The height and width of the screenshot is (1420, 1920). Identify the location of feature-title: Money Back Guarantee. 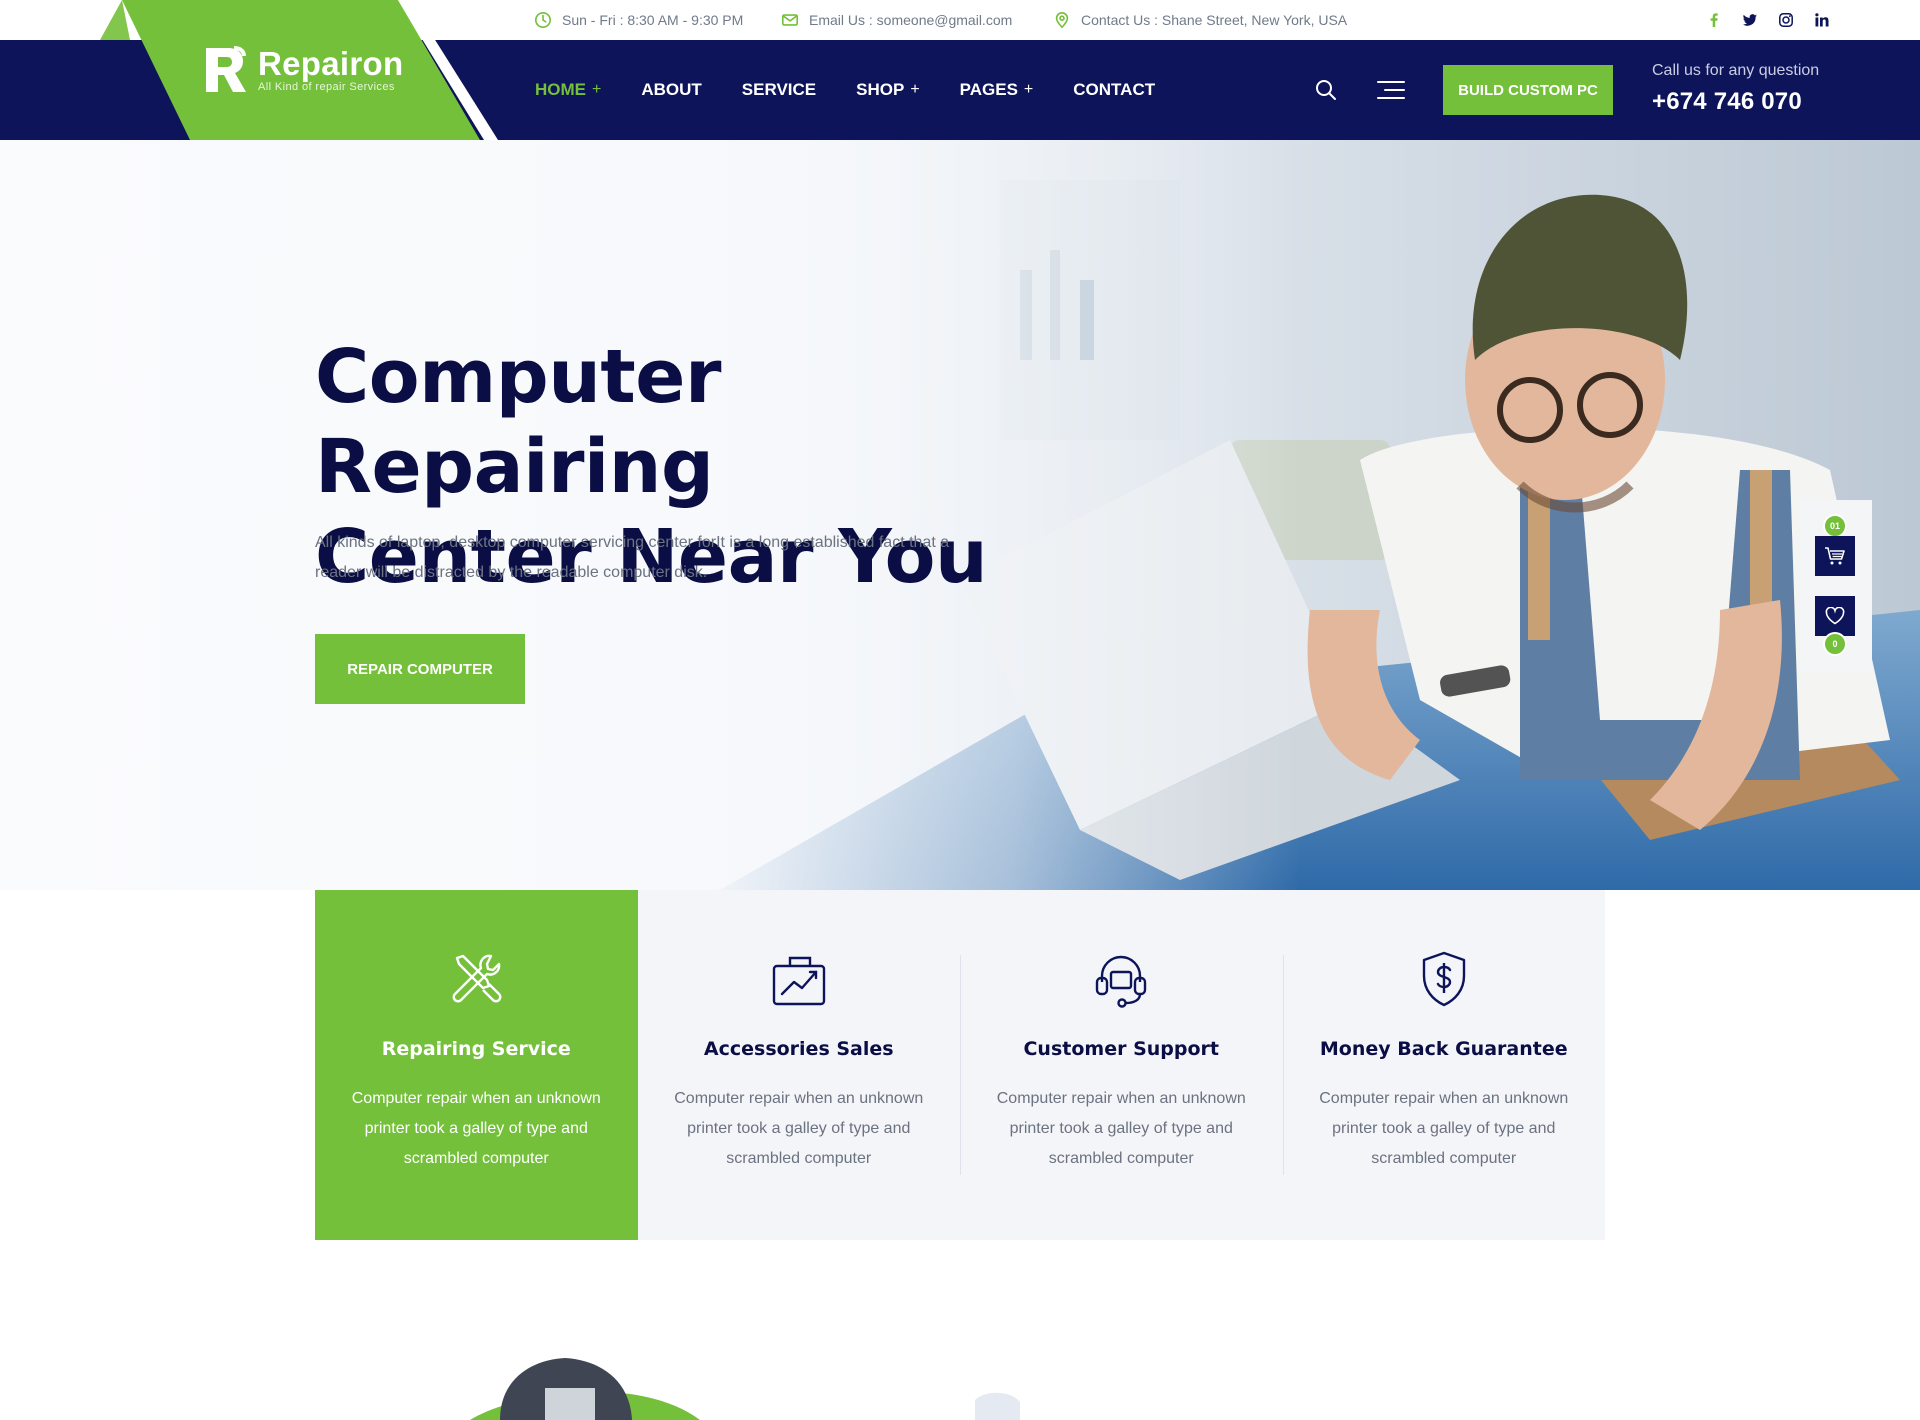
(1443, 1049).